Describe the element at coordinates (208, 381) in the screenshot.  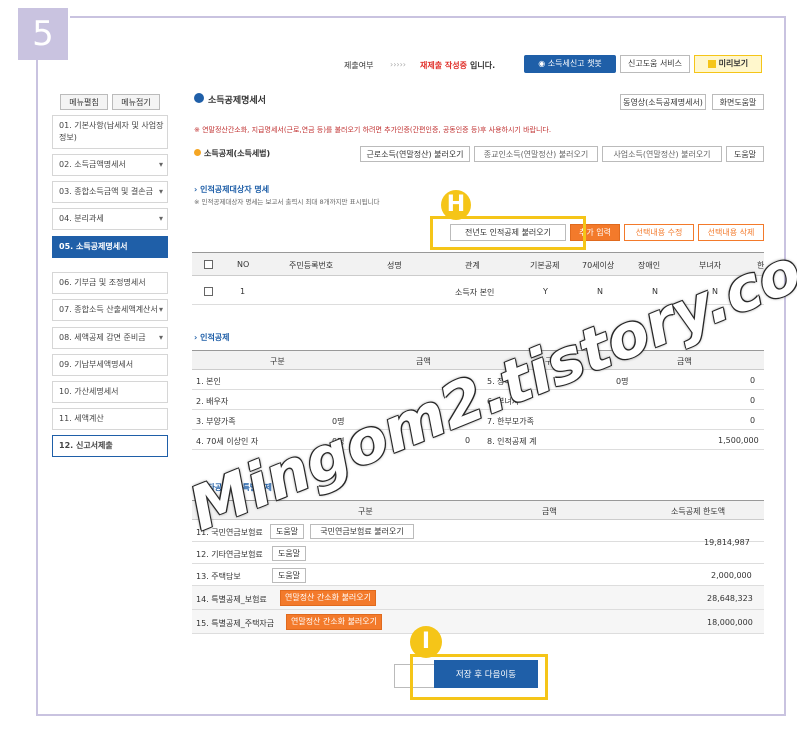
I see `cell: 1. 본인` at that location.